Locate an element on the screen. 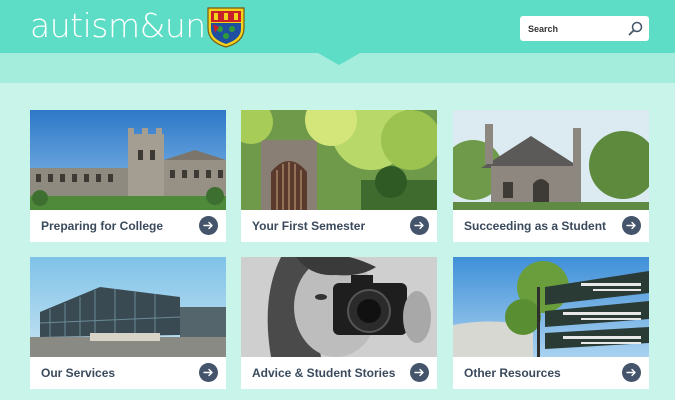 The height and width of the screenshot is (400, 675). card-advice-student-stories: Advice & Student Stories is located at coordinates (339, 323).